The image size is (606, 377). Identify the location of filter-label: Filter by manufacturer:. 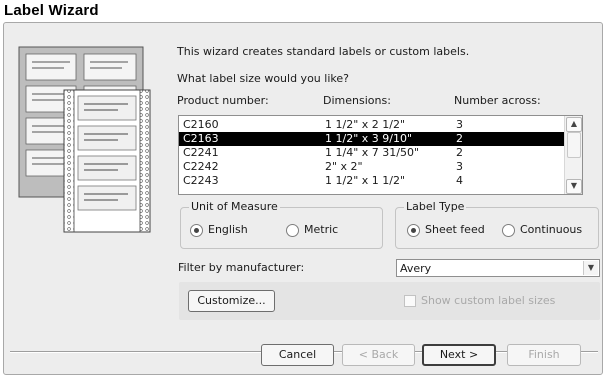
(241, 267).